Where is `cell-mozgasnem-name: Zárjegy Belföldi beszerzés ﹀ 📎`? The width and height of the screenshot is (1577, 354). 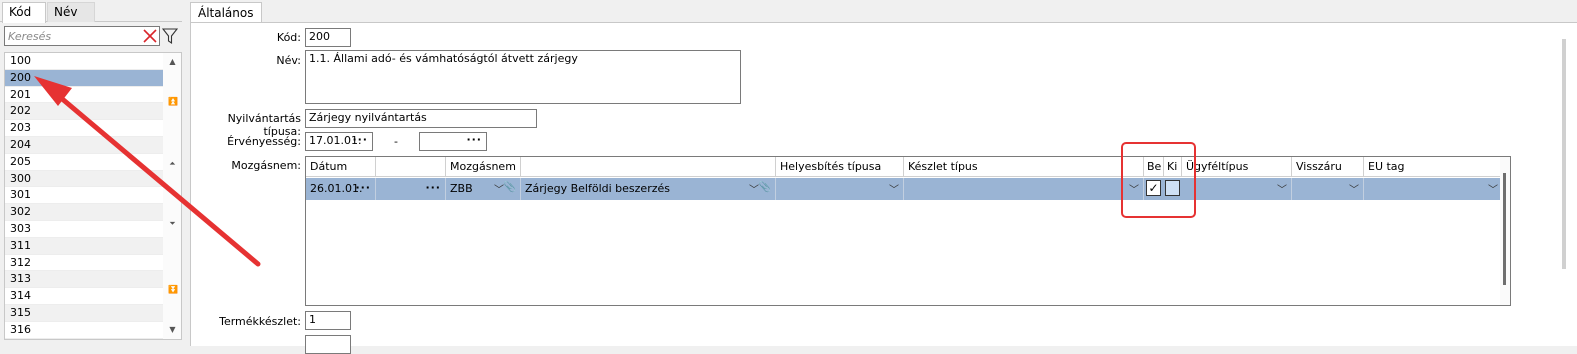 cell-mozgasnem-name: Zárjegy Belföldi beszerzés ﹀ 📎 is located at coordinates (648, 189).